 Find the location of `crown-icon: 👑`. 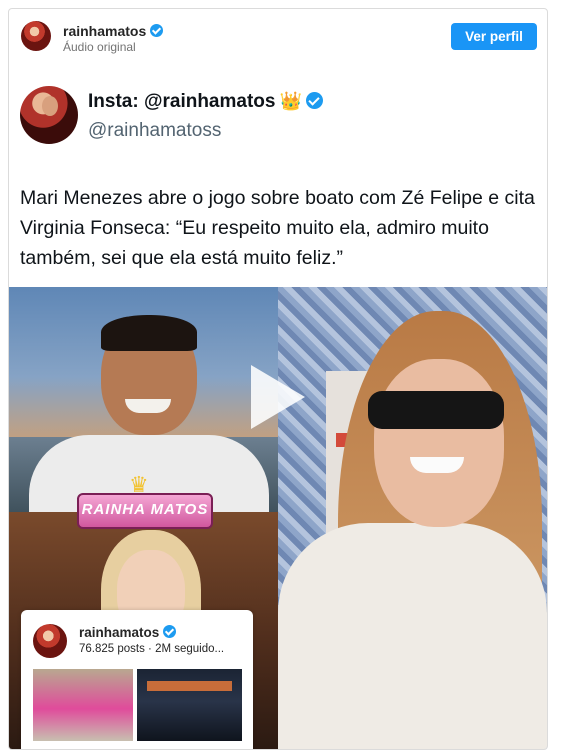

crown-icon: 👑 is located at coordinates (290, 101).